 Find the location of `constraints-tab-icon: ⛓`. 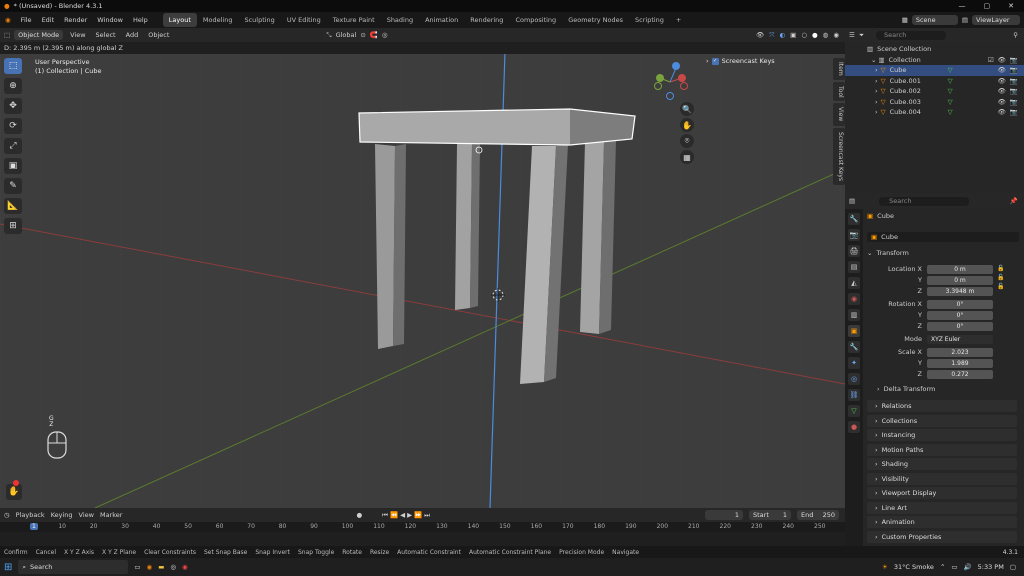

constraints-tab-icon: ⛓ is located at coordinates (854, 395).